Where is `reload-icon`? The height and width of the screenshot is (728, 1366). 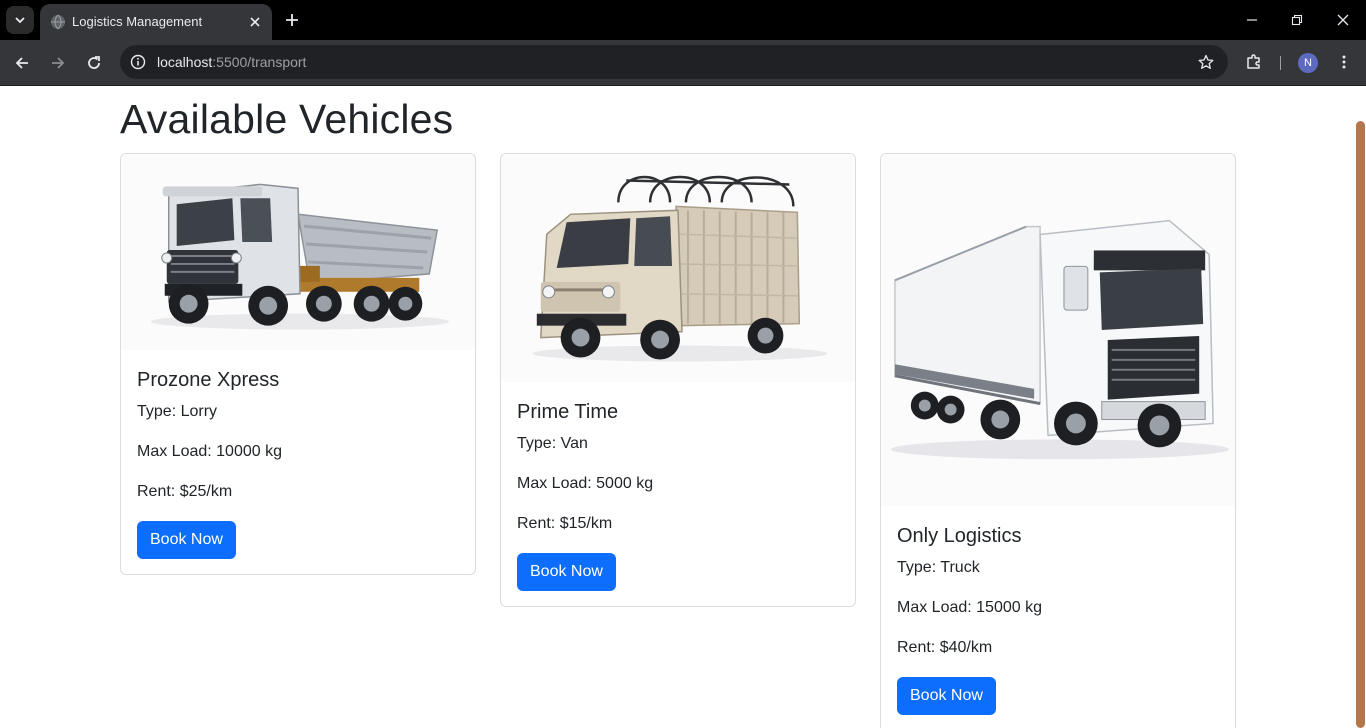
reload-icon is located at coordinates (94, 62).